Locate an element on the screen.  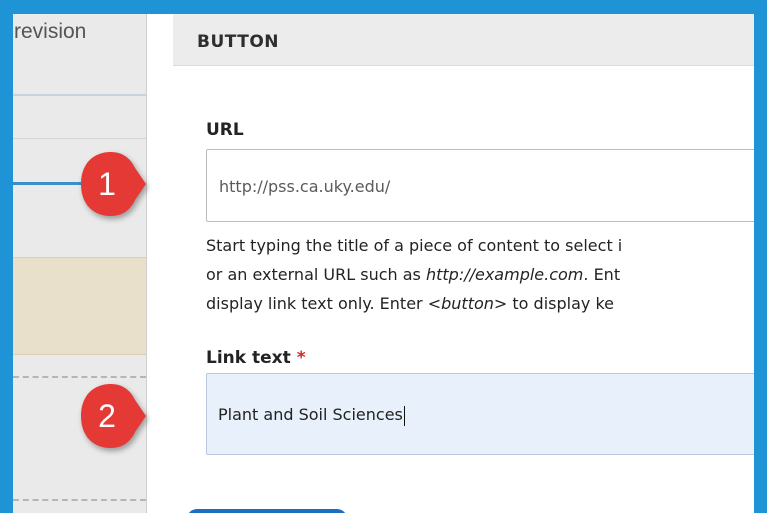
callout-number: 2 is located at coordinates (107, 416).